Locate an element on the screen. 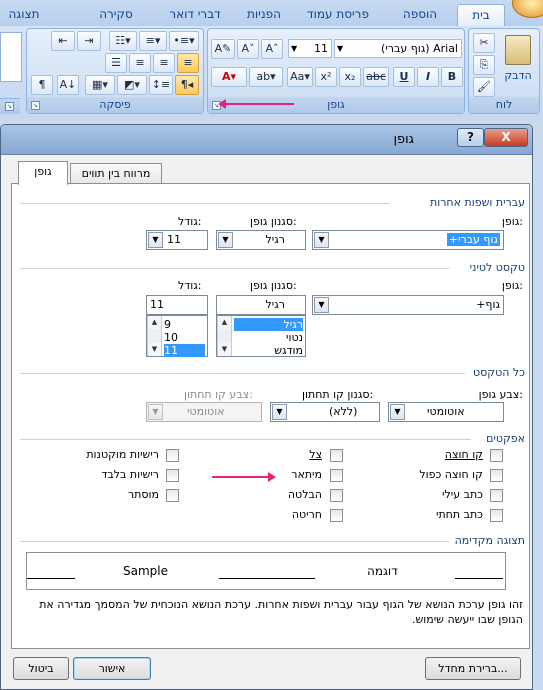  copy-icon: ⎘ is located at coordinates (484, 65).